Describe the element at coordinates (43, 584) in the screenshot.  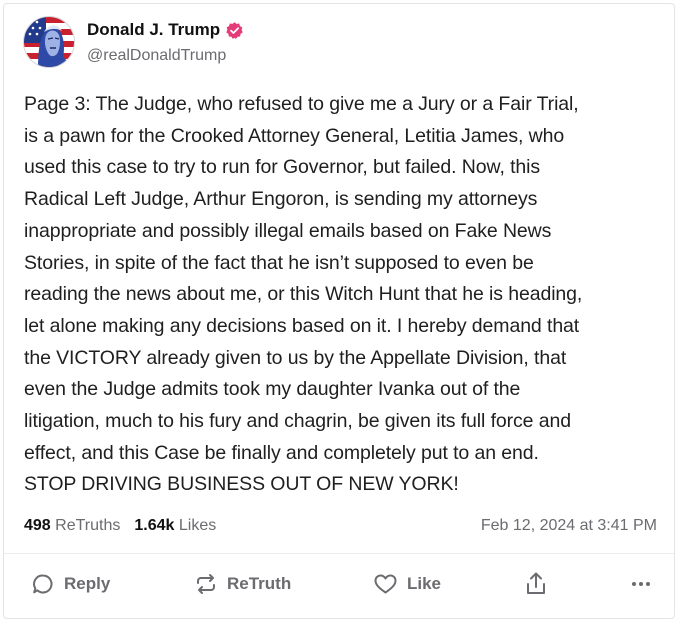
I see `reply-icon` at that location.